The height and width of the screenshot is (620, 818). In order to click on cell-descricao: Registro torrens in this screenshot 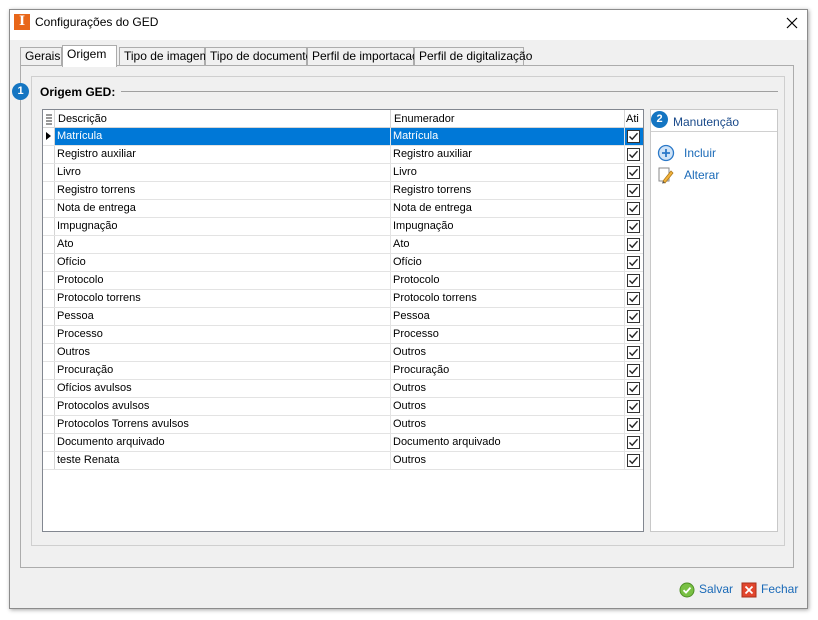, I will do `click(223, 190)`.